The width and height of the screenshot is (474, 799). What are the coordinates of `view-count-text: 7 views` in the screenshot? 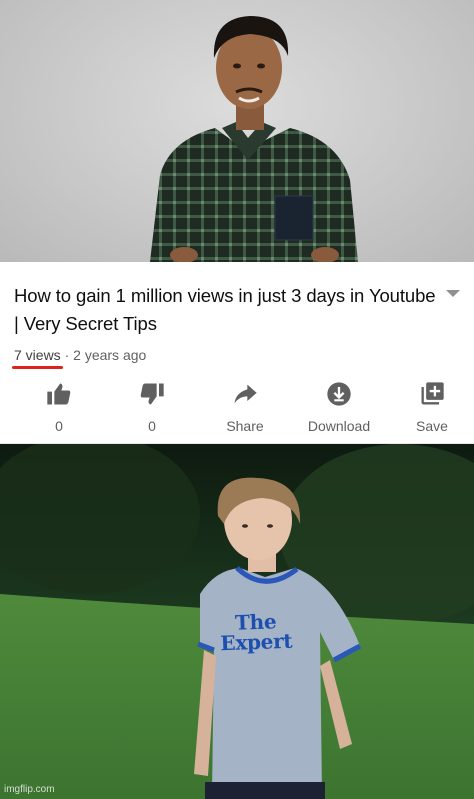 It's located at (37, 355).